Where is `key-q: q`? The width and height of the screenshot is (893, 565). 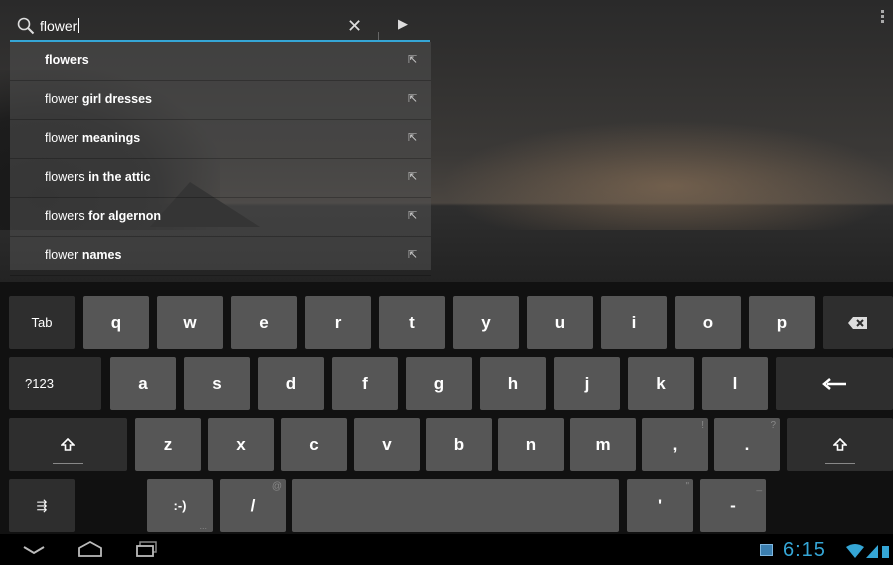 key-q: q is located at coordinates (116, 322).